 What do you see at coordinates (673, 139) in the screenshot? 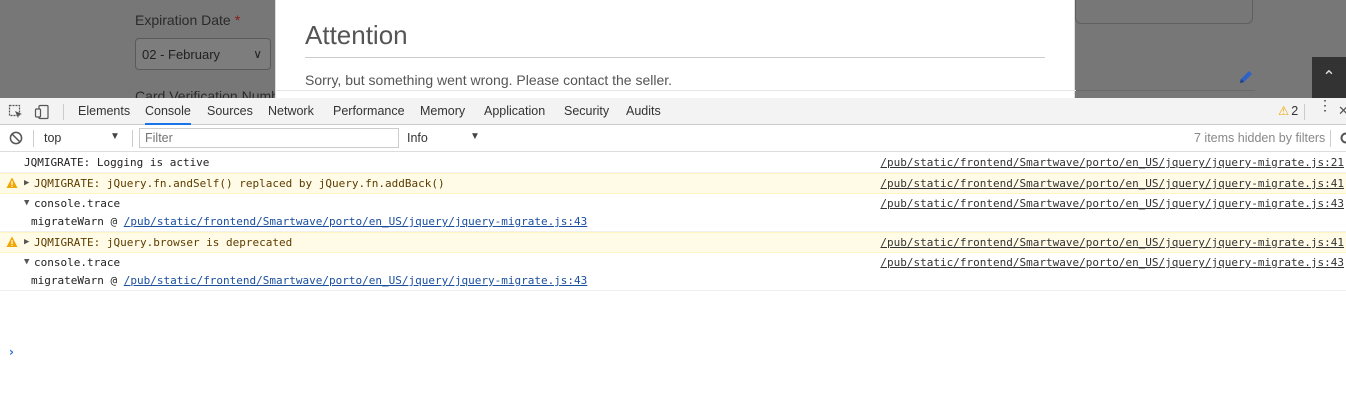
I see `console-filterbar: top ▼ Info ▼ 7 items hidden by filters` at bounding box center [673, 139].